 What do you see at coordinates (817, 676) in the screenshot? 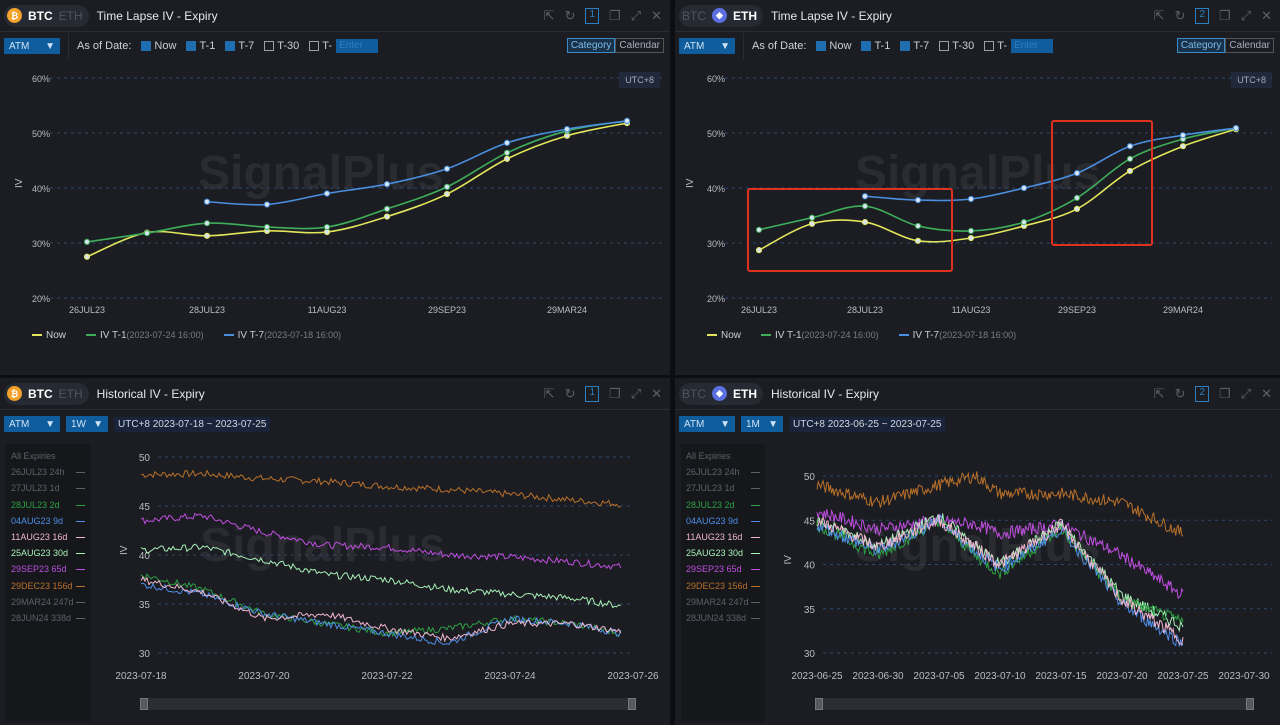
I see `x-tick-label: 2023-06-25` at bounding box center [817, 676].